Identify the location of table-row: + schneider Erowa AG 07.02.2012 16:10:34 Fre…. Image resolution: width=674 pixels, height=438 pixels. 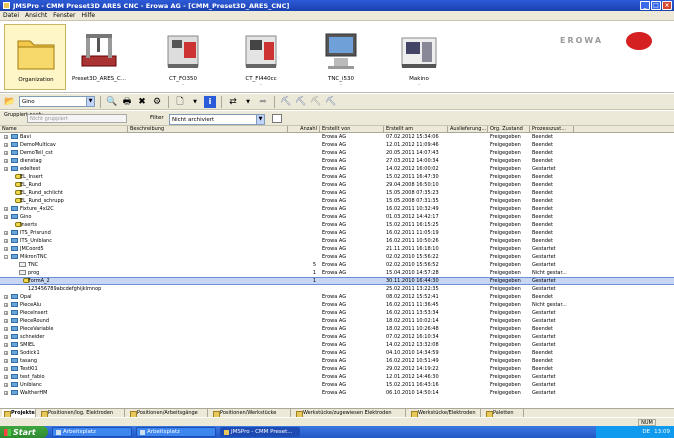
(337, 337).